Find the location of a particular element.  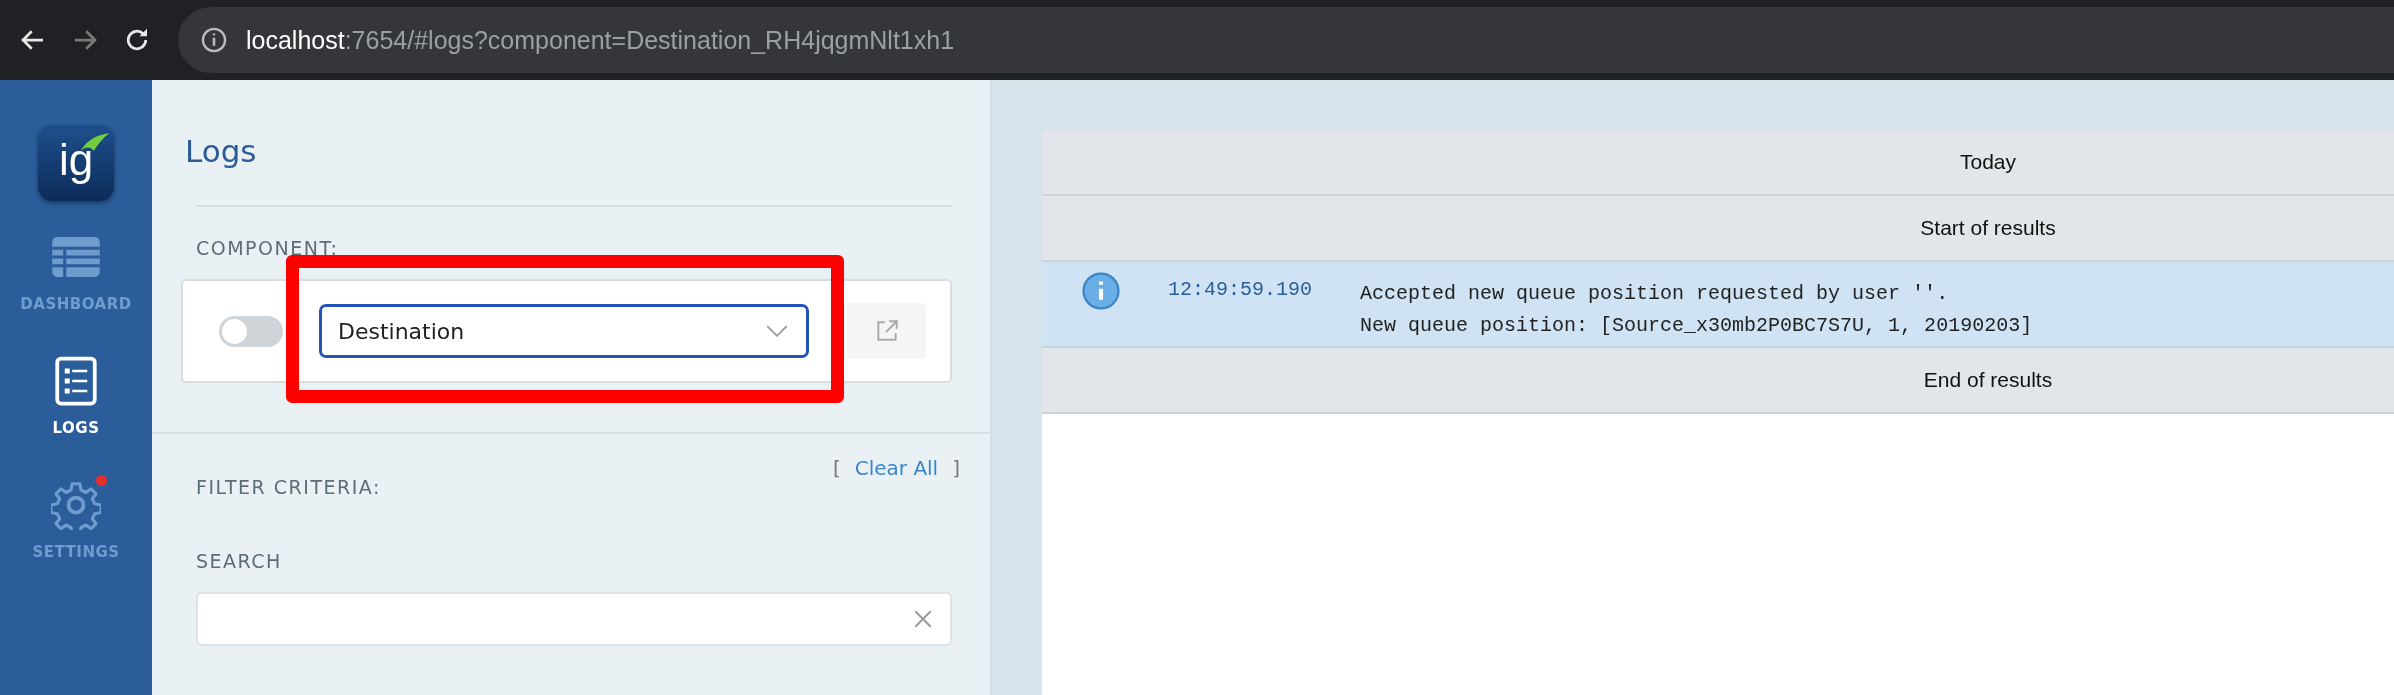

address-bar: localhost:7654/#logs?component=Destination_RH4jqgmNlt1xh1 is located at coordinates (1286, 40).